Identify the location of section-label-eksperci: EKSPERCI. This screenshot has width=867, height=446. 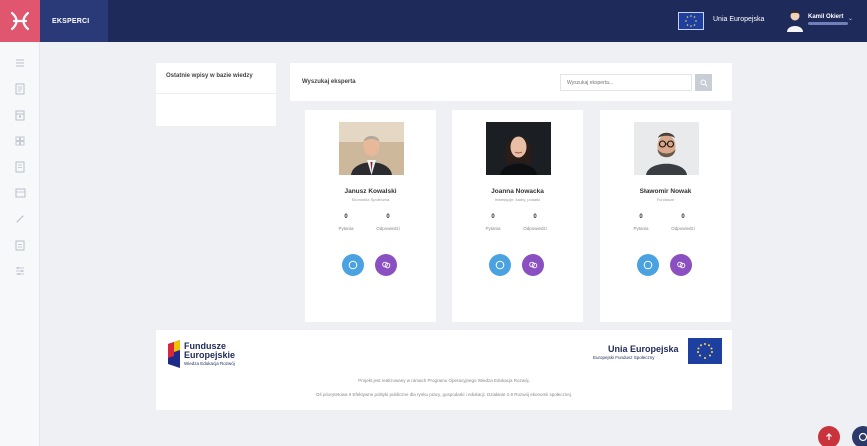
(74, 21).